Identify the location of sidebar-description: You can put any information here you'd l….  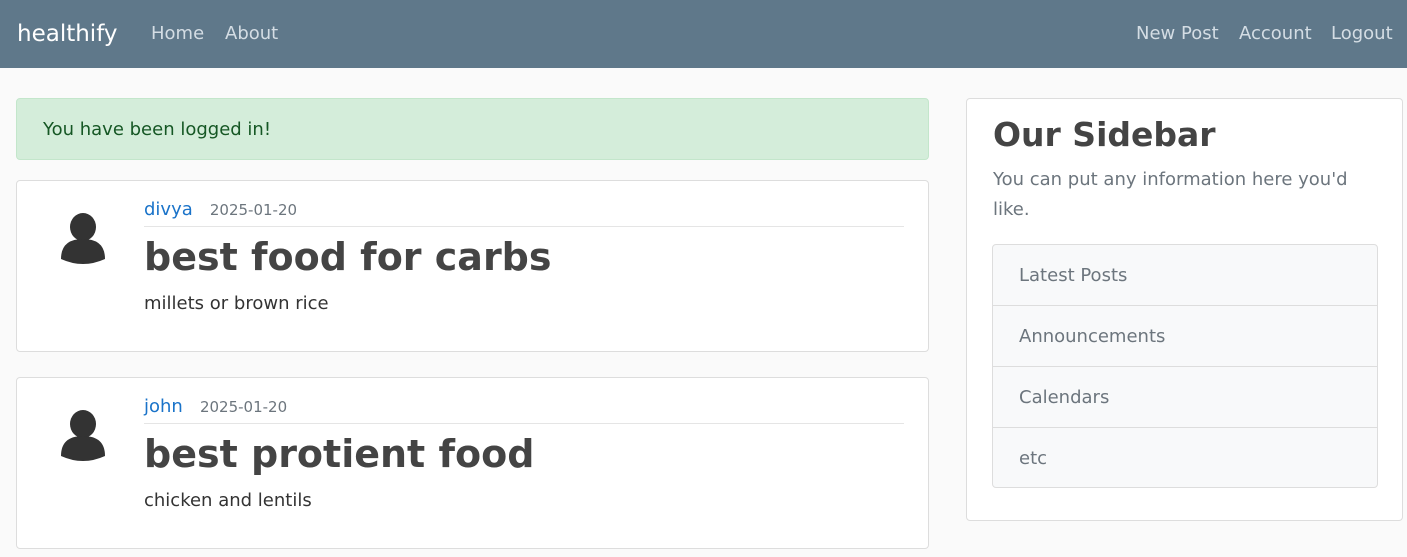
(1170, 194).